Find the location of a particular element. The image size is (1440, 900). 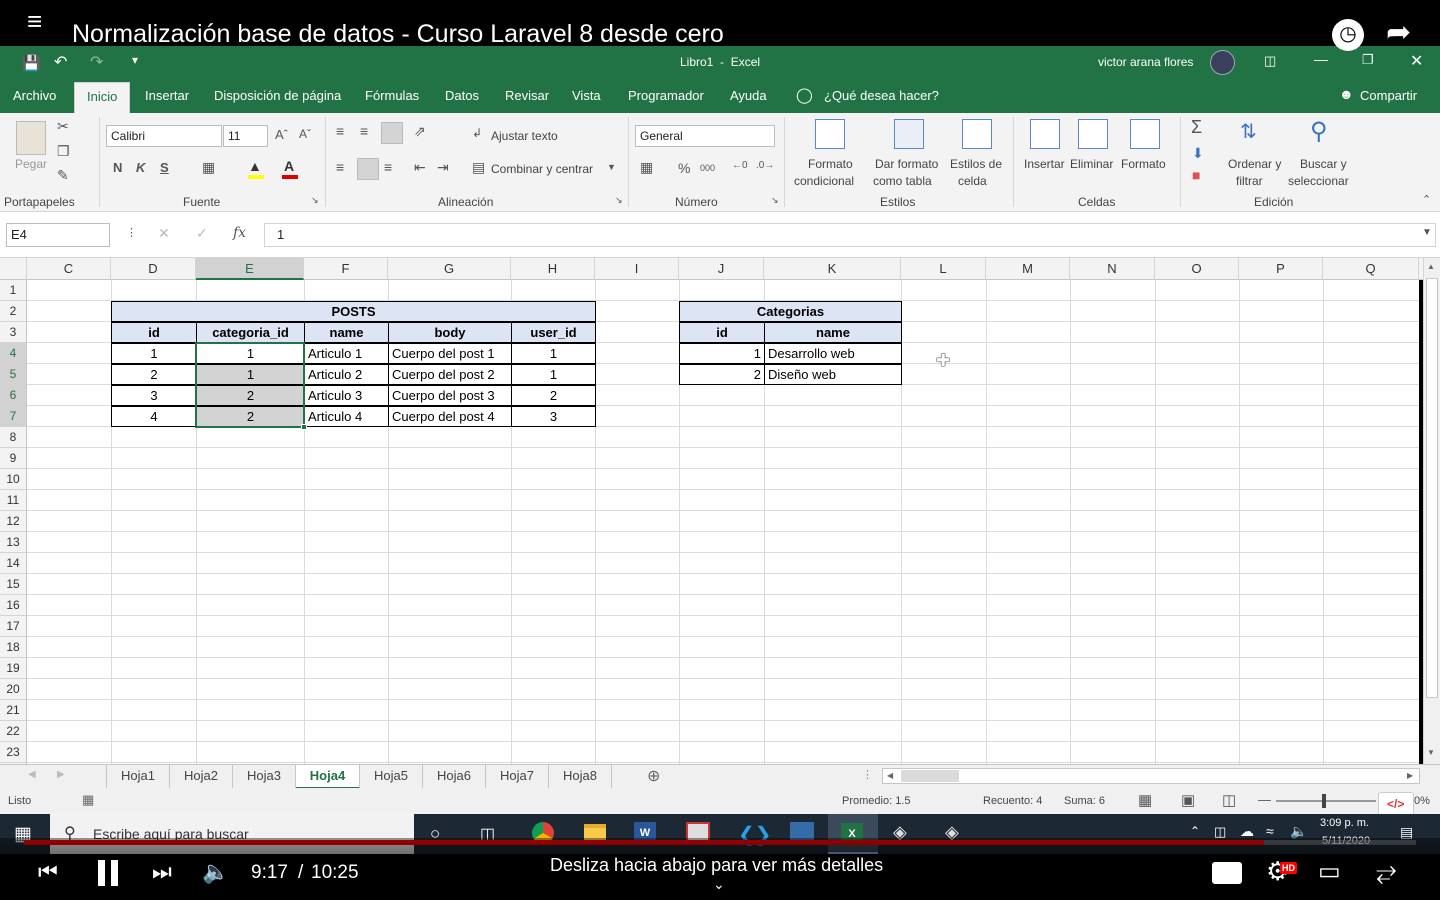

row-header: 1 is located at coordinates (13, 290).